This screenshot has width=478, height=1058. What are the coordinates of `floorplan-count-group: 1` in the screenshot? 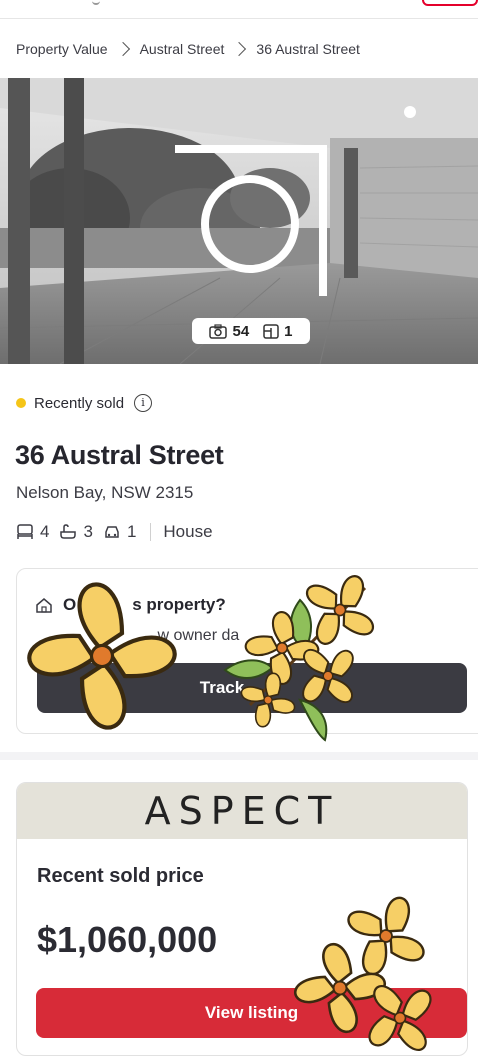 It's located at (278, 331).